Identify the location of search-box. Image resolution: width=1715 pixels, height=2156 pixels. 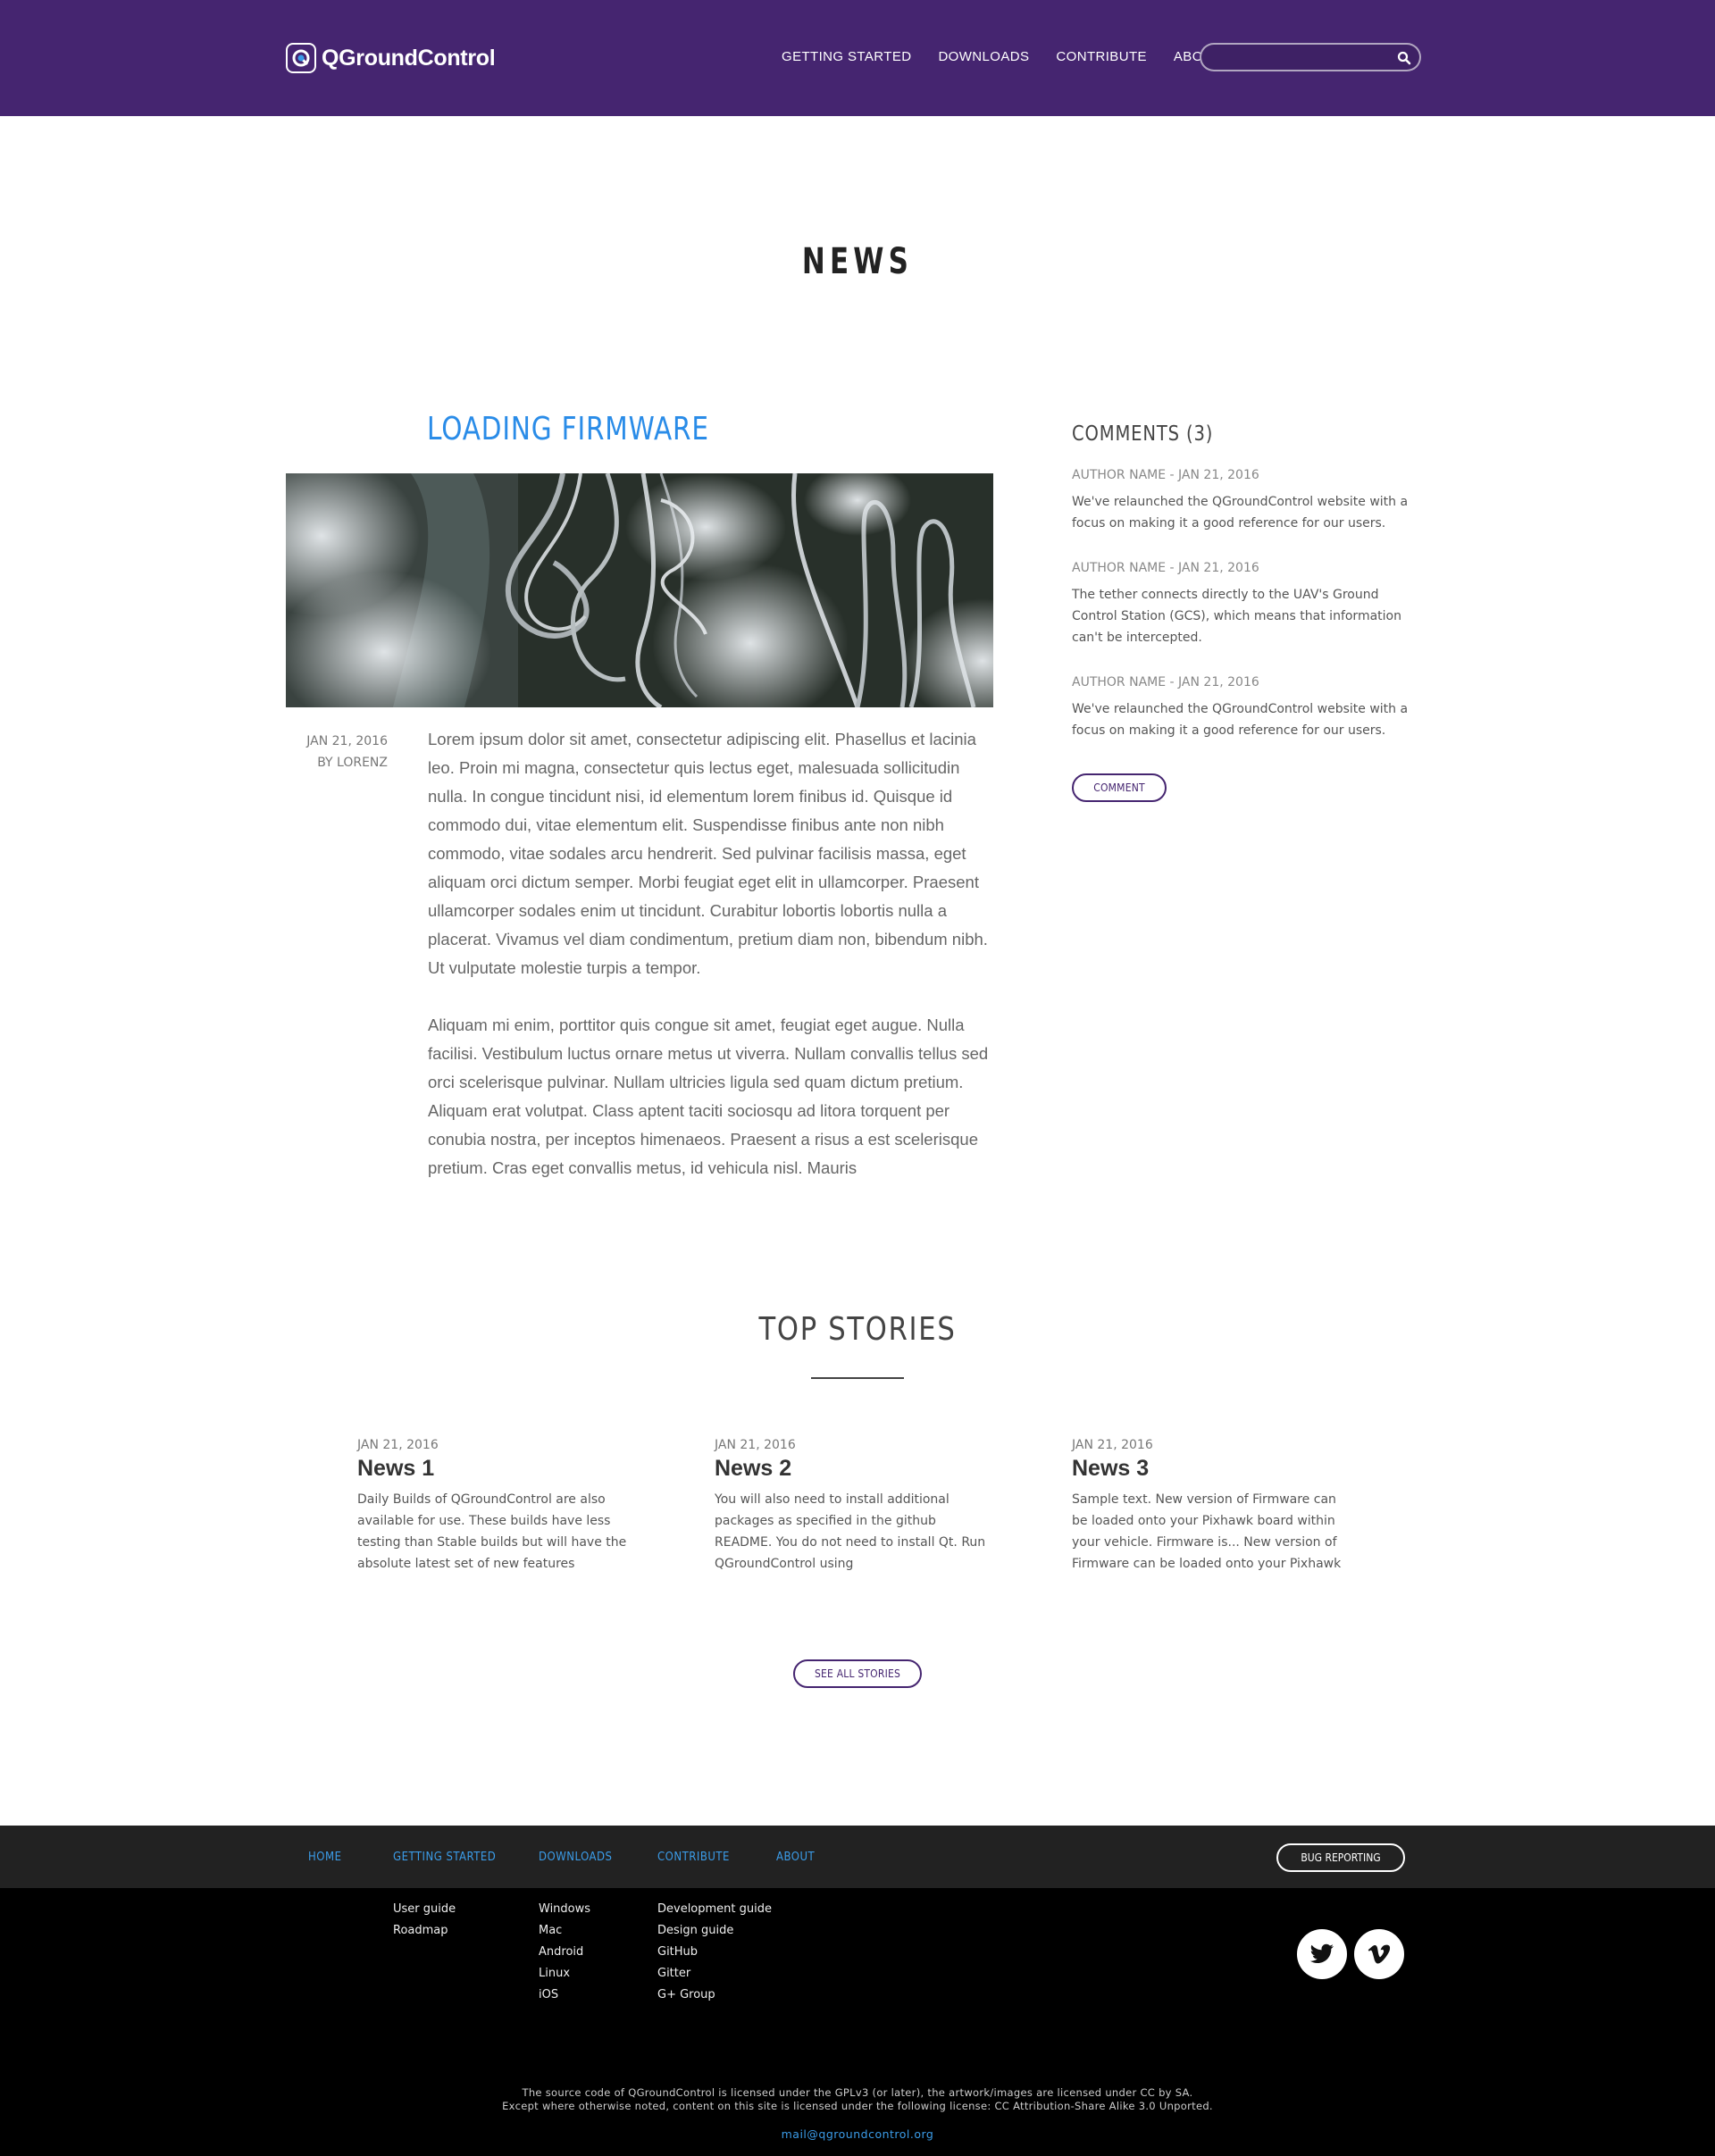
(1310, 57).